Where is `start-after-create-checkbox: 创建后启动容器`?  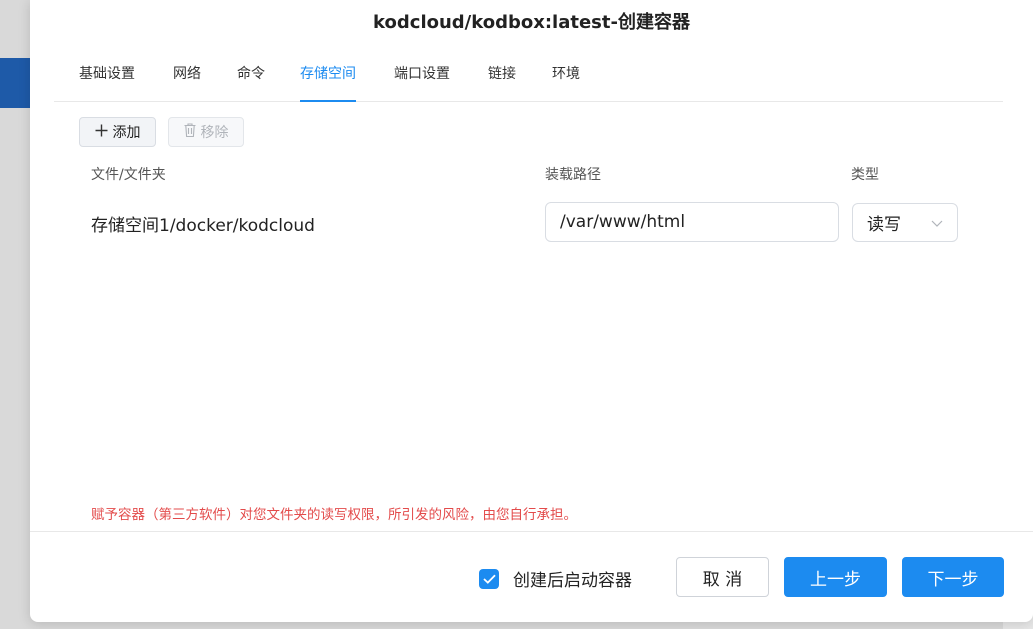 start-after-create-checkbox: 创建后启动容器 is located at coordinates (555, 578).